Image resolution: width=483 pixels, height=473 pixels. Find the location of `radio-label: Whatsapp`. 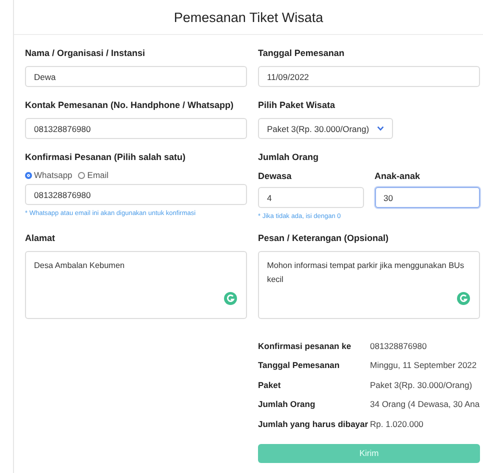

radio-label: Whatsapp is located at coordinates (53, 175).